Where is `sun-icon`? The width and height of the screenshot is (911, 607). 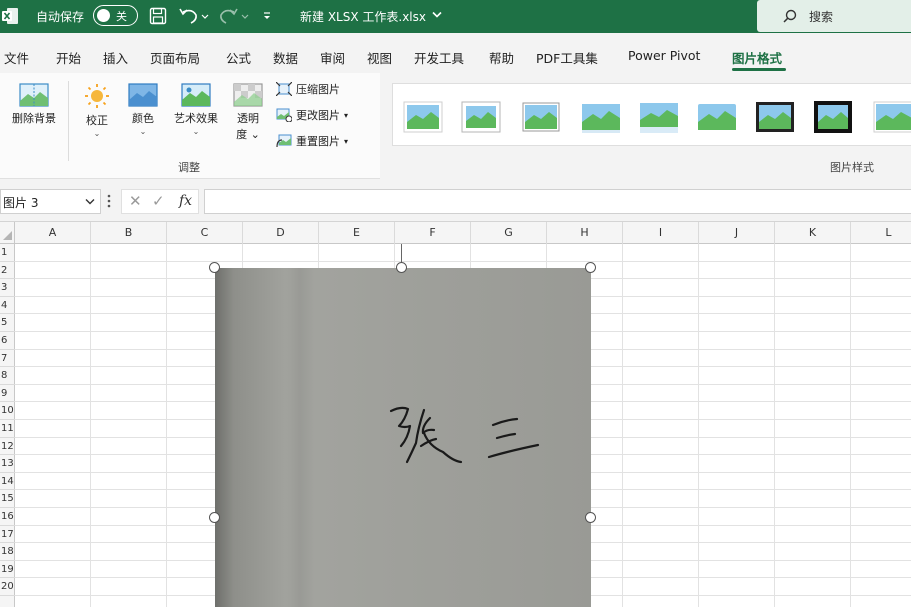
sun-icon is located at coordinates (97, 96).